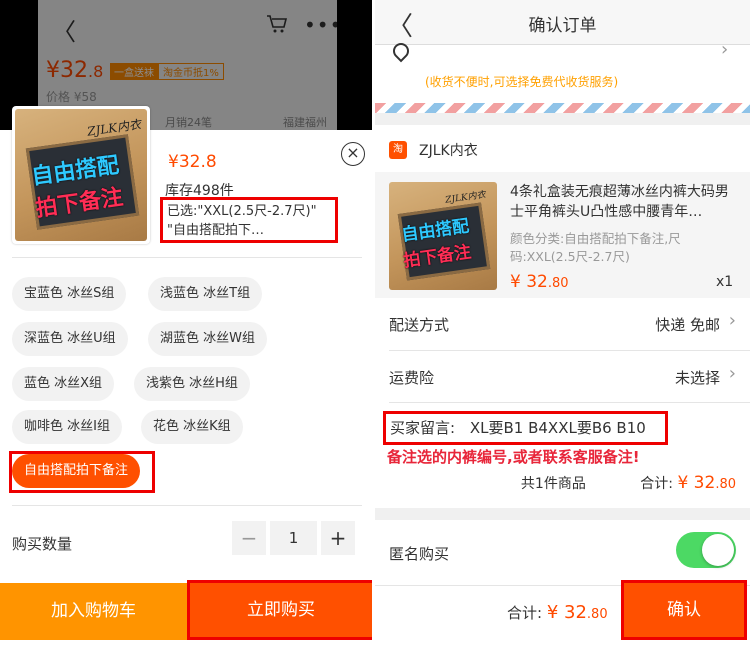 The width and height of the screenshot is (750, 648). I want to click on order-total: 合计: ¥ 32.80, so click(557, 612).